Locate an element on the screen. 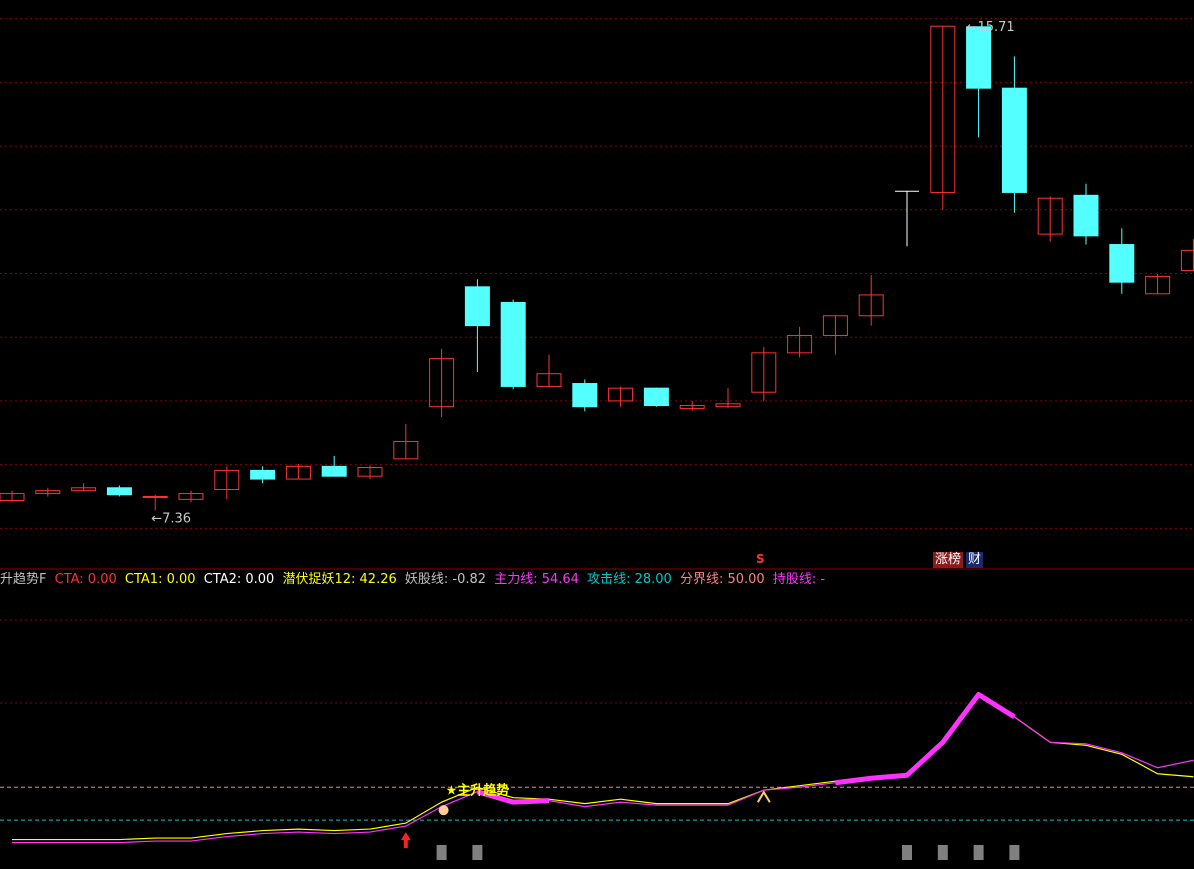  indicator-name: 升趋势F is located at coordinates (23, 579).